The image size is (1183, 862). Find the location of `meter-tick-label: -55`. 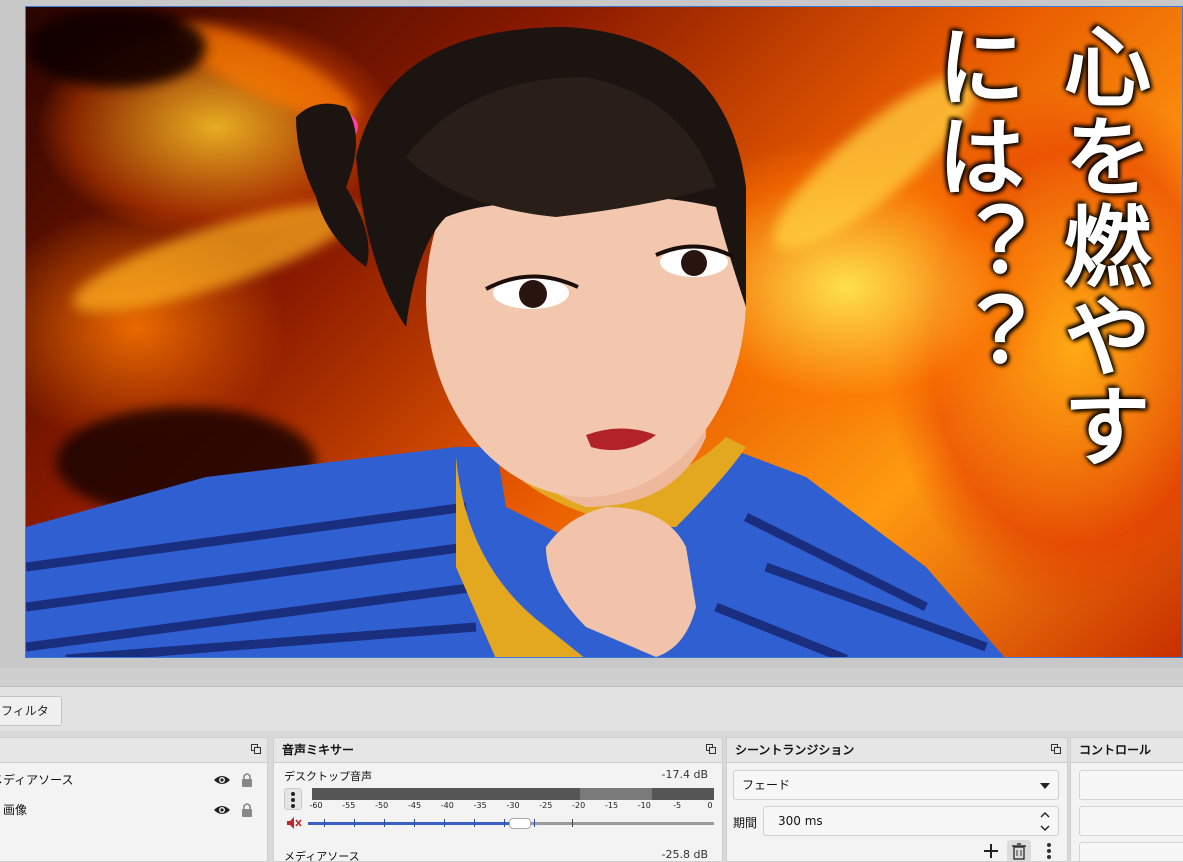

meter-tick-label: -55 is located at coordinates (349, 805).